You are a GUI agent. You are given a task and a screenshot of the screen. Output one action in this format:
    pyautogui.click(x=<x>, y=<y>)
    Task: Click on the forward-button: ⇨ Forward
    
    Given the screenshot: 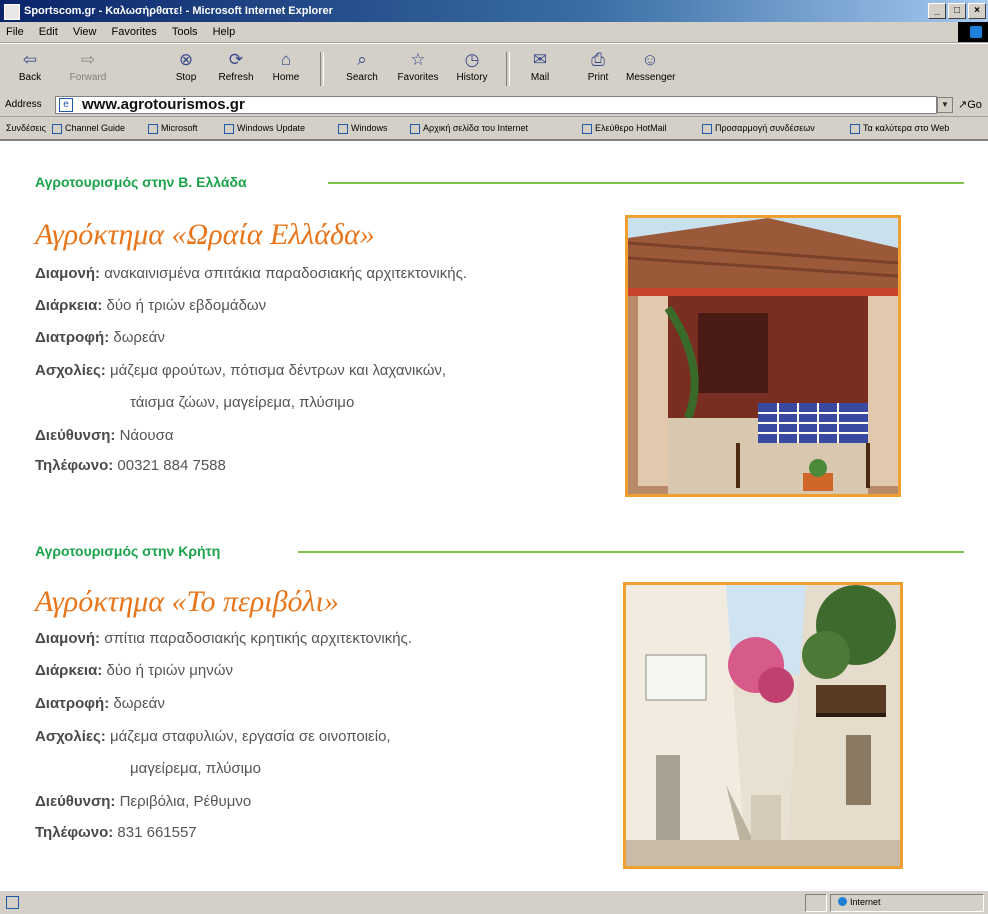 What is the action you would take?
    pyautogui.click(x=88, y=70)
    